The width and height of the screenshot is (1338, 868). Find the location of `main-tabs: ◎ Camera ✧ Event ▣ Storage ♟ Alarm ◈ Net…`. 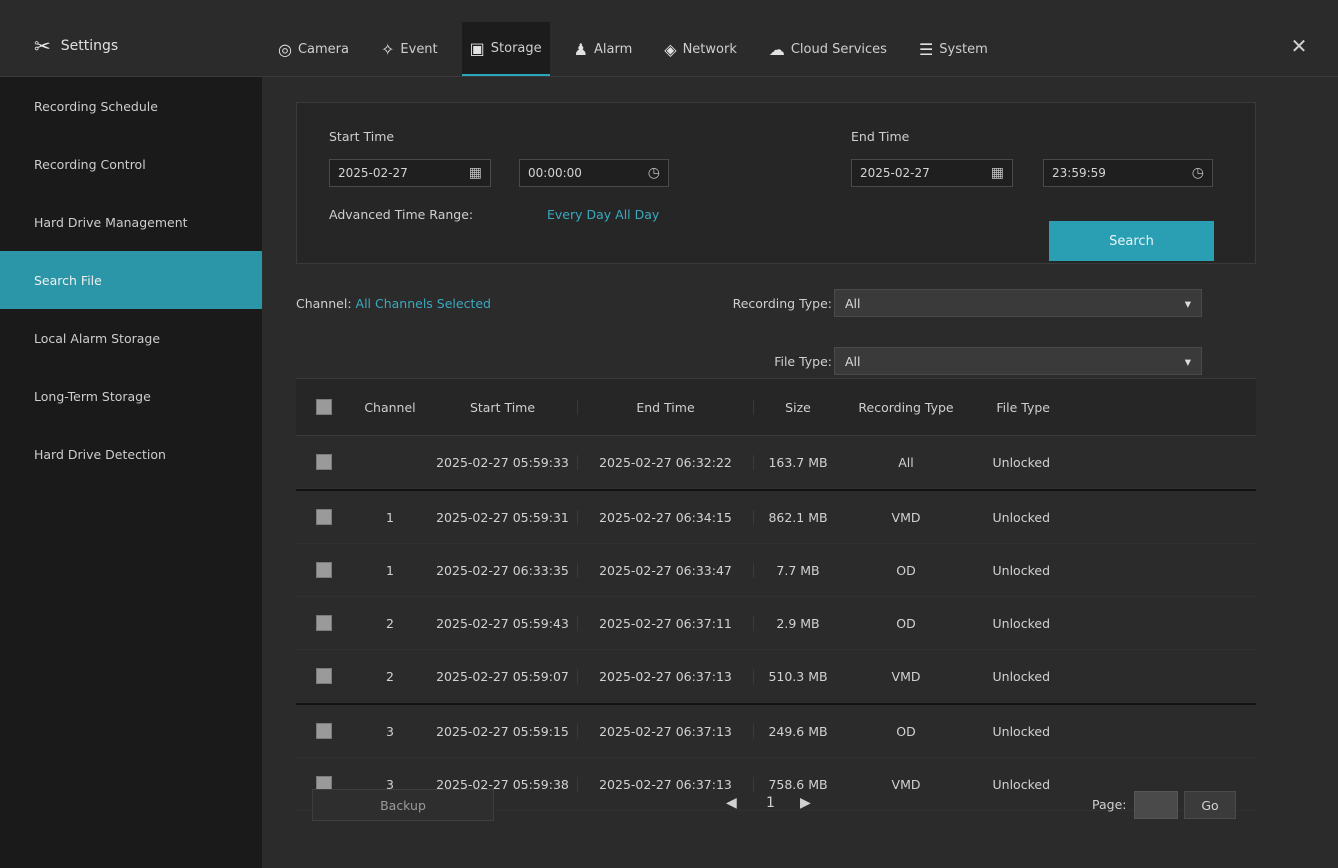

main-tabs: ◎ Camera ✧ Event ▣ Storage ♟ Alarm ◈ Net… is located at coordinates (633, 49).